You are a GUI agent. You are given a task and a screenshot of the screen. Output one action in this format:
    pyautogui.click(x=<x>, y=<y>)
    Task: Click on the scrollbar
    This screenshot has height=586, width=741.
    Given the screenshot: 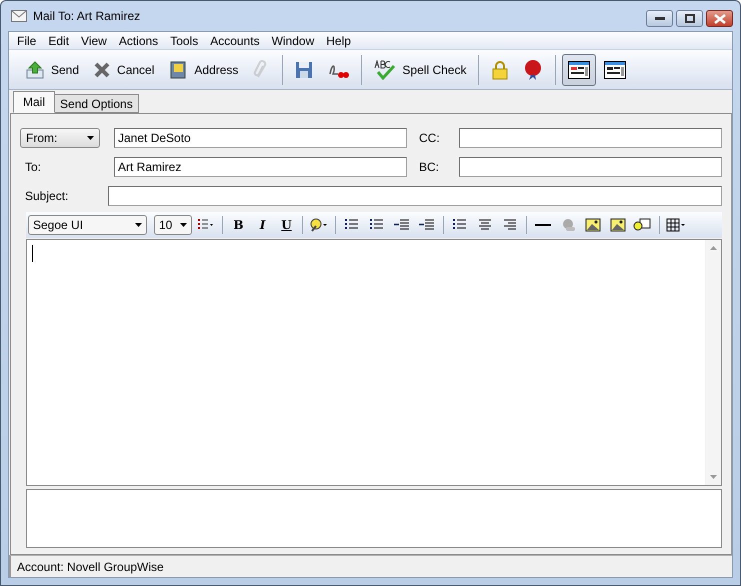 What is the action you would take?
    pyautogui.click(x=713, y=362)
    